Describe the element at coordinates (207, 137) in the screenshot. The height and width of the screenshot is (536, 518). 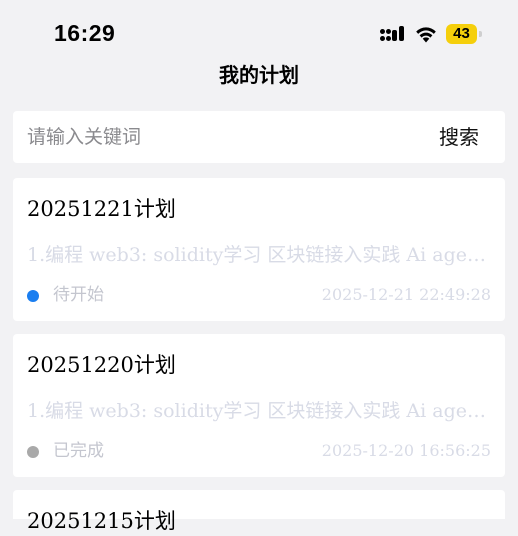
I see `search-input` at that location.